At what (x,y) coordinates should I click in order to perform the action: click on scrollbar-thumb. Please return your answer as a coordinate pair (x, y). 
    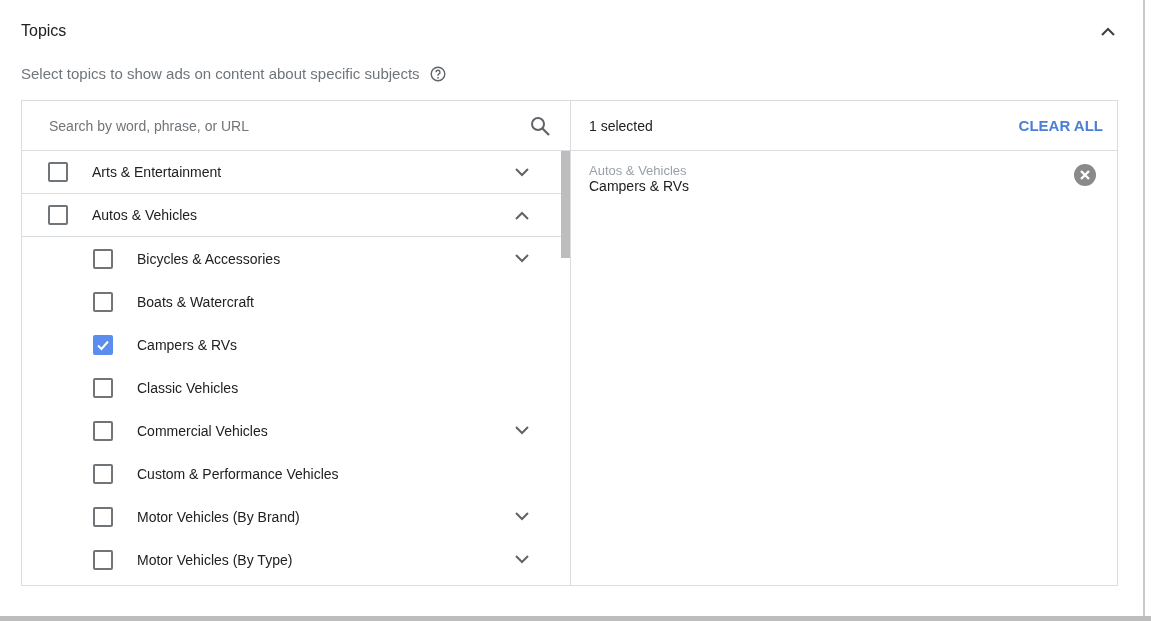
    Looking at the image, I should click on (565, 204).